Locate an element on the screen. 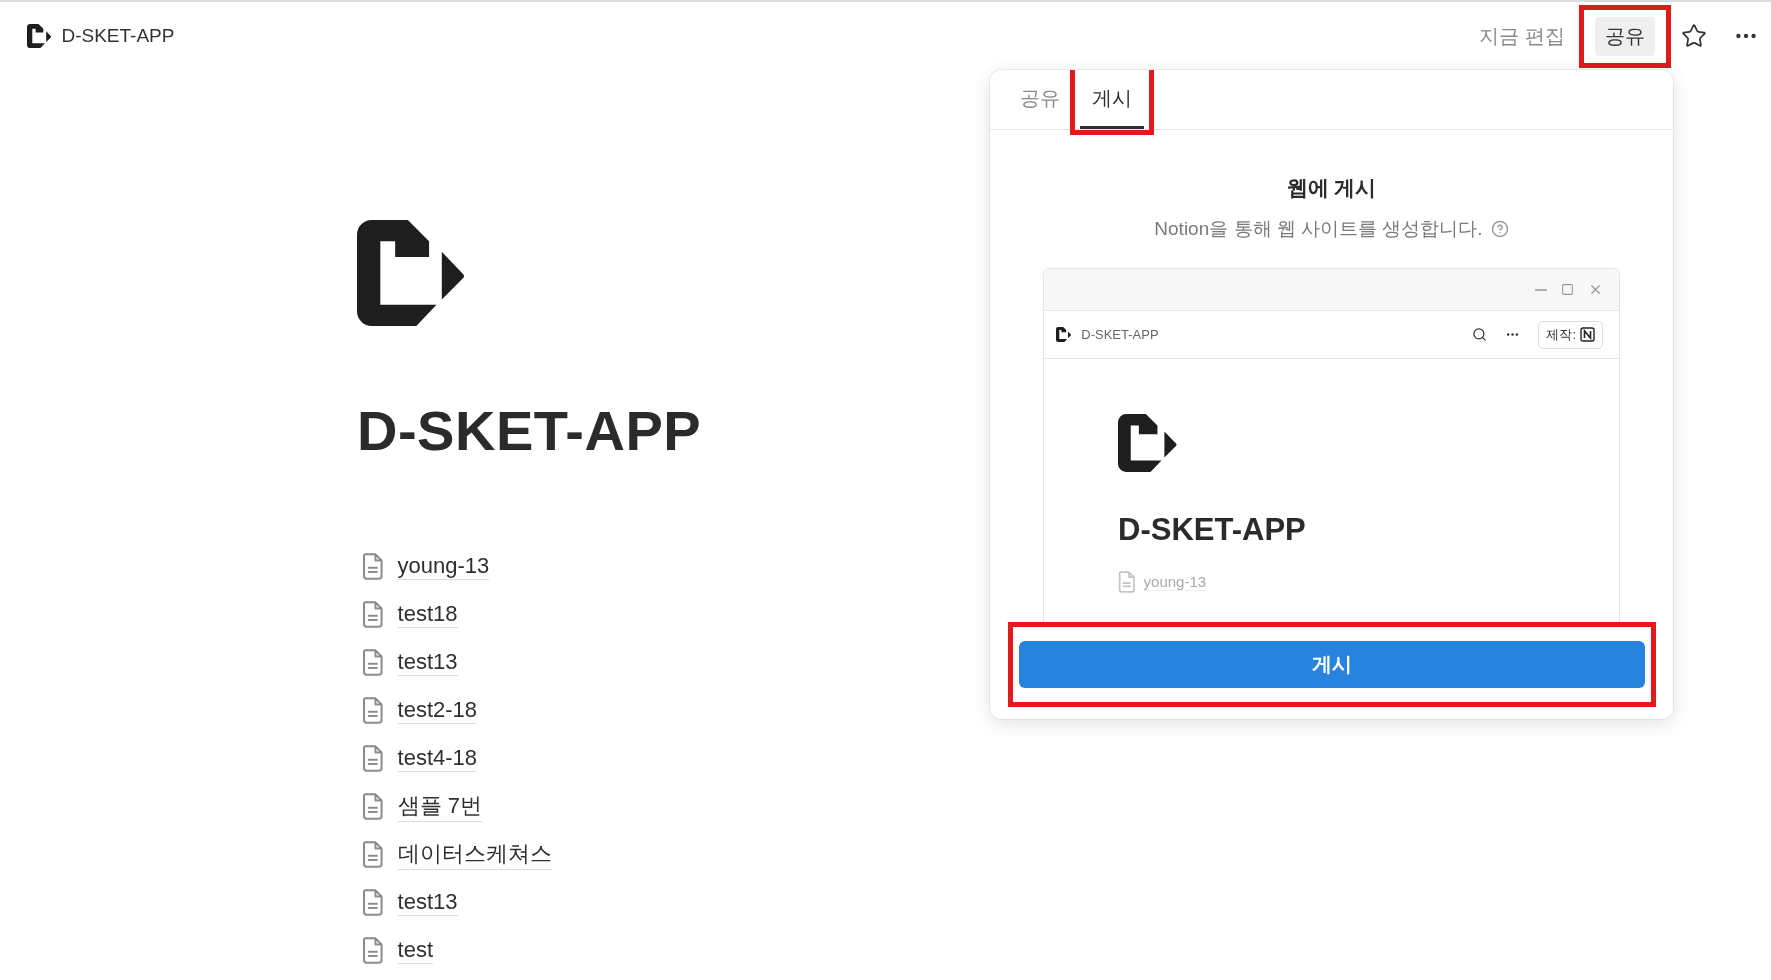  star-icon is located at coordinates (1694, 36).